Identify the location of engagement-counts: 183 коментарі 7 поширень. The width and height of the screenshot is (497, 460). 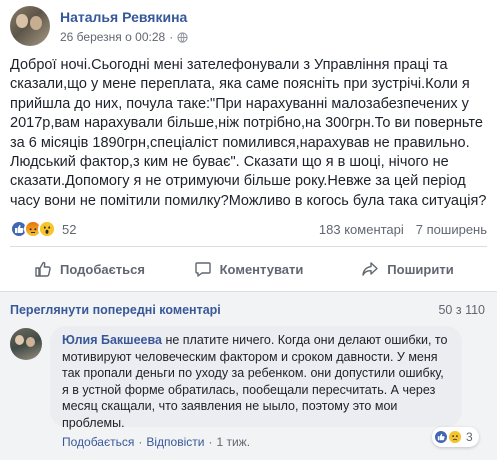
(403, 229).